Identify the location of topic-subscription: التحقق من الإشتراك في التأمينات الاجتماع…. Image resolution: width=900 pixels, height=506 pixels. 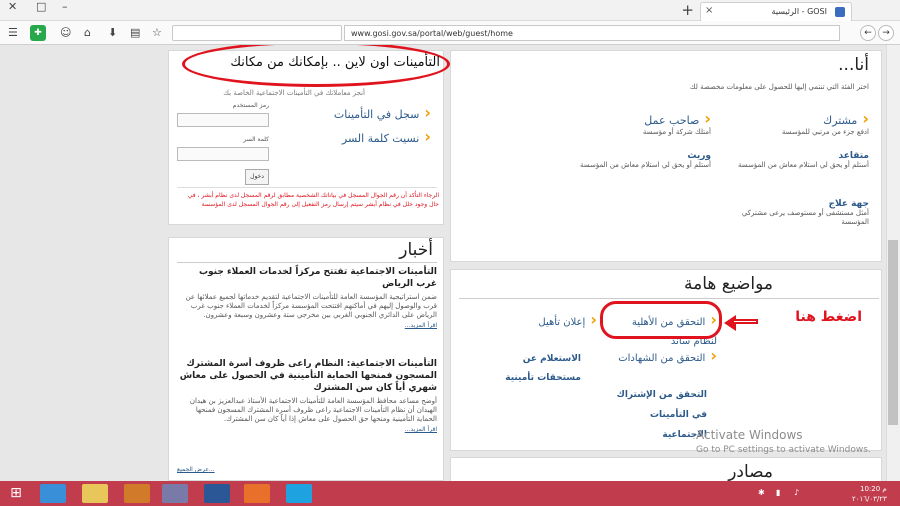
(657, 412).